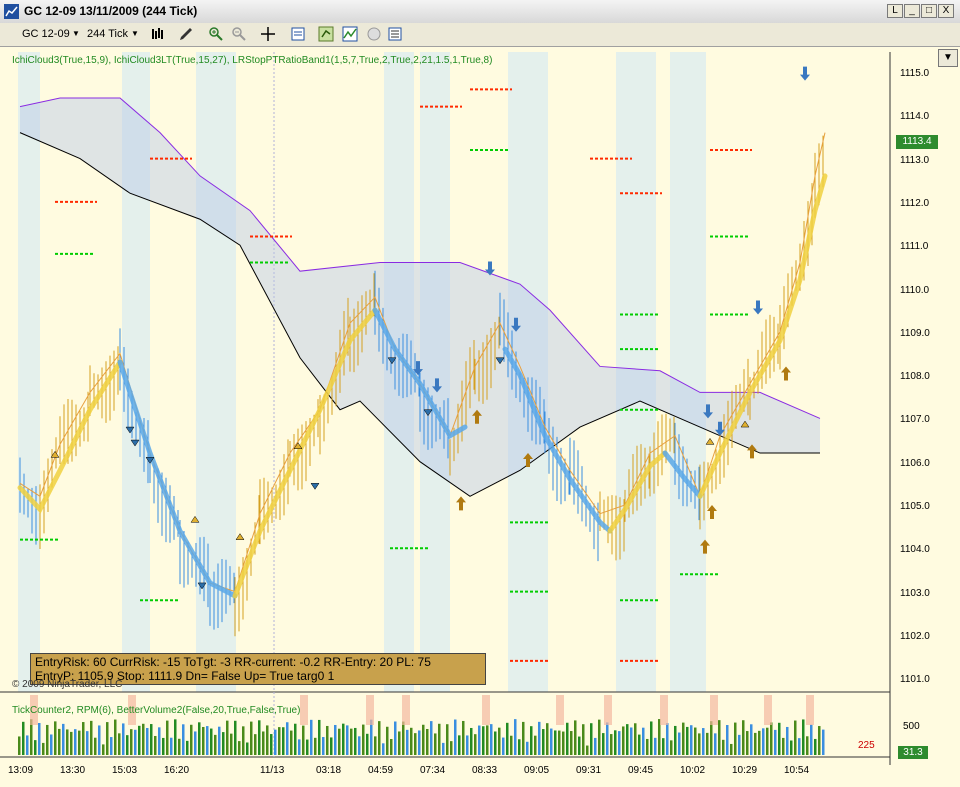  I want to click on zoom-in-icon, so click(216, 34).